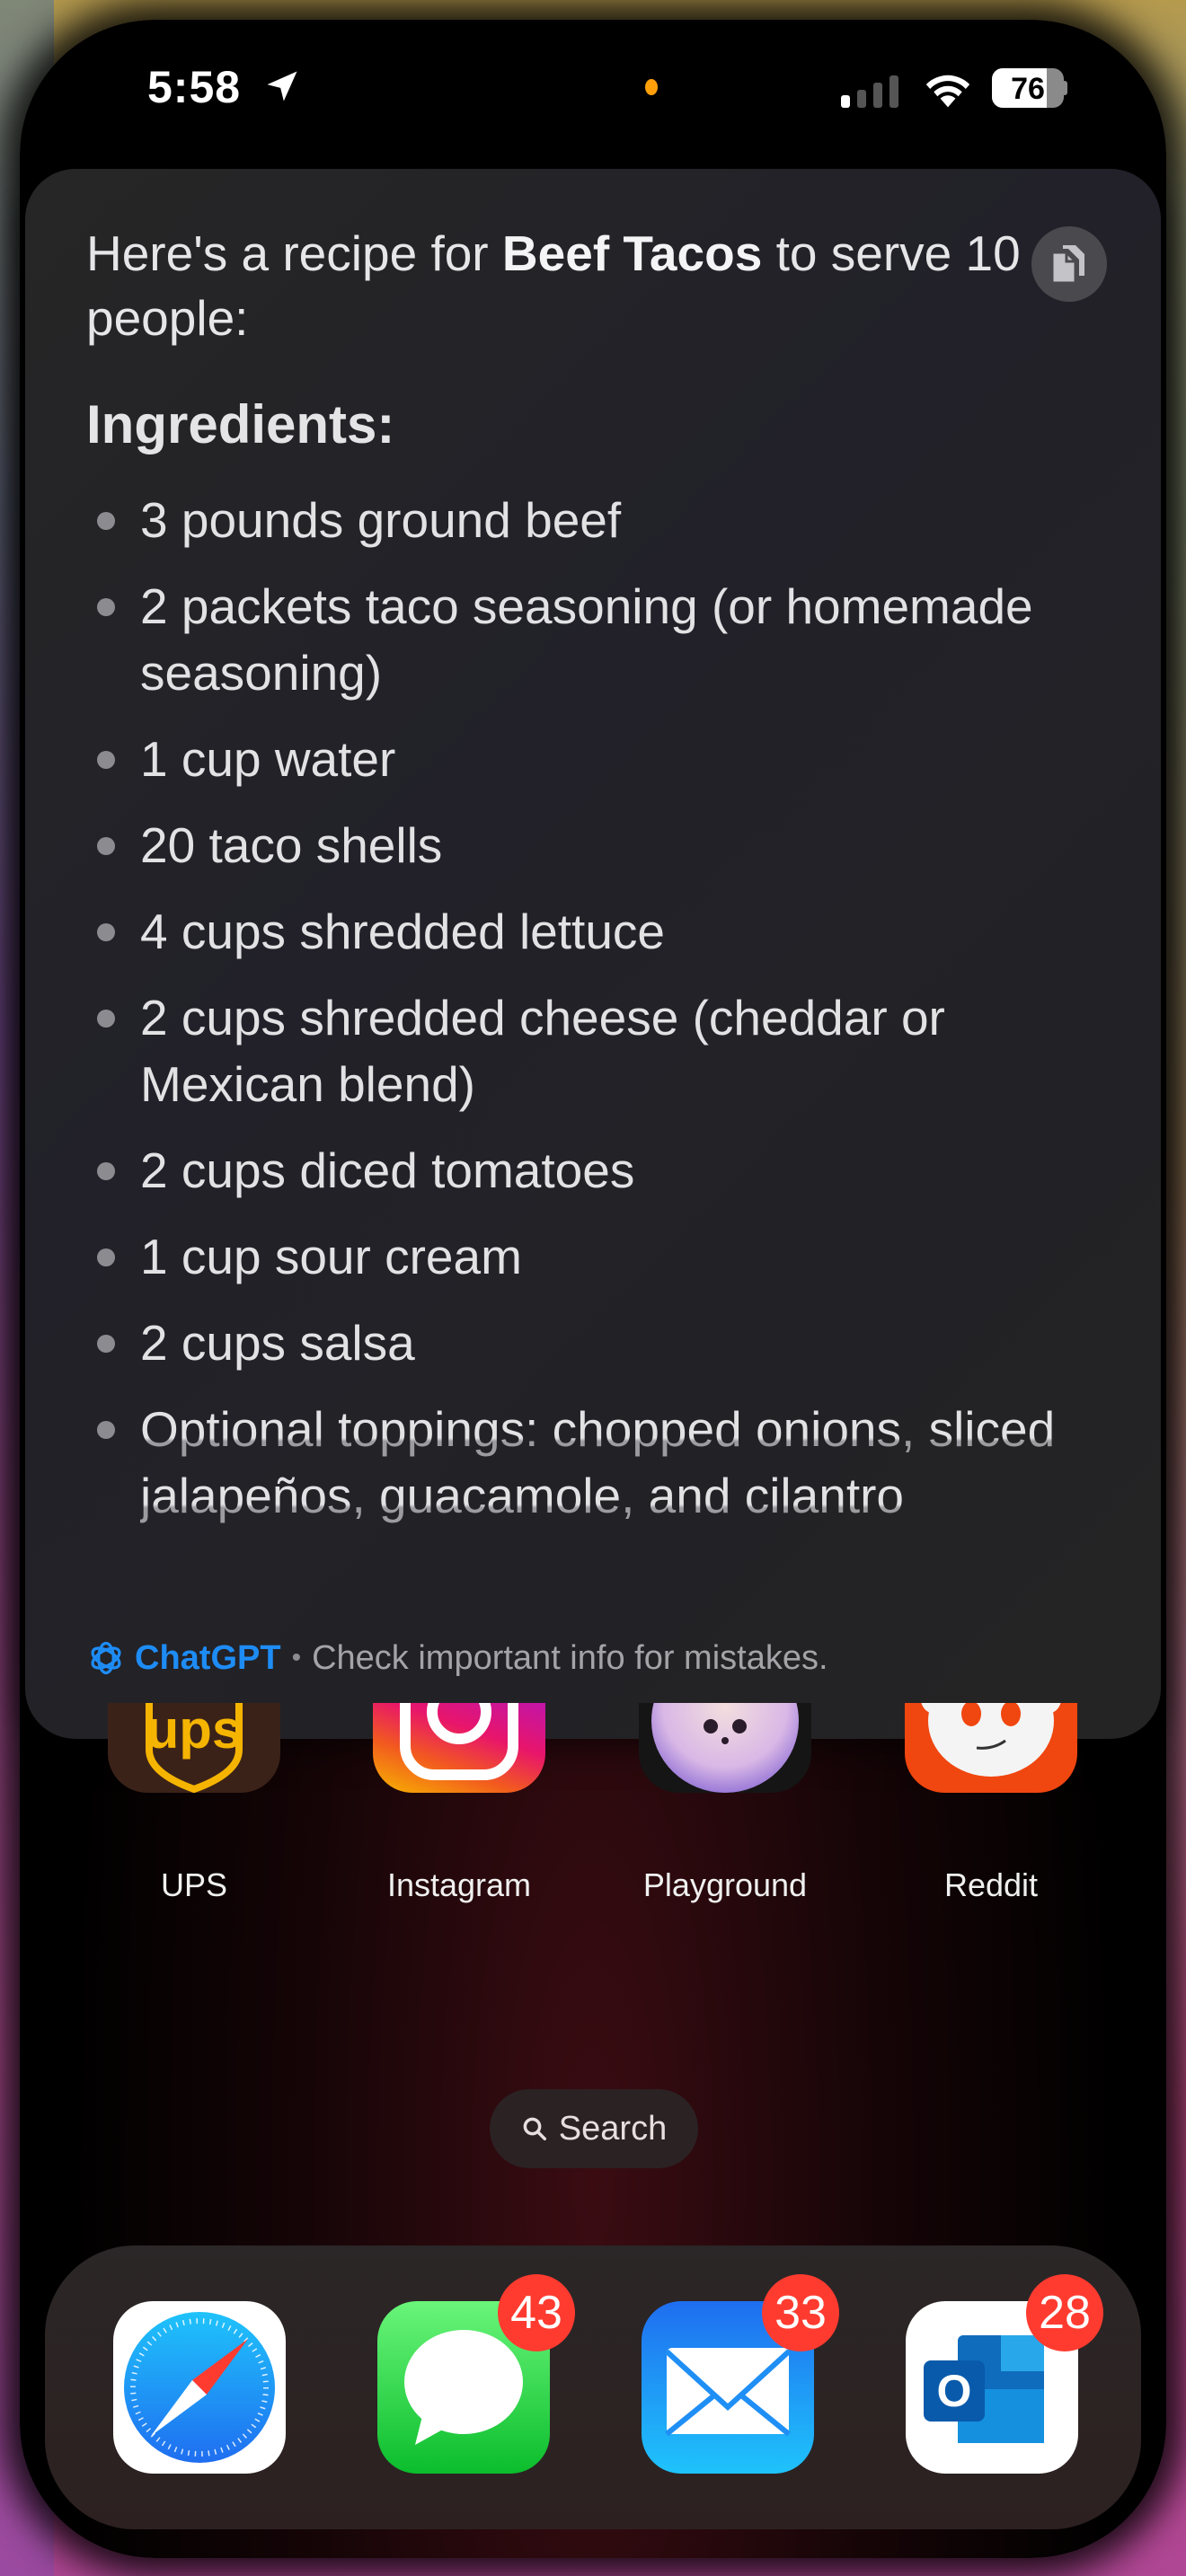  I want to click on search-label: Search, so click(613, 2128).